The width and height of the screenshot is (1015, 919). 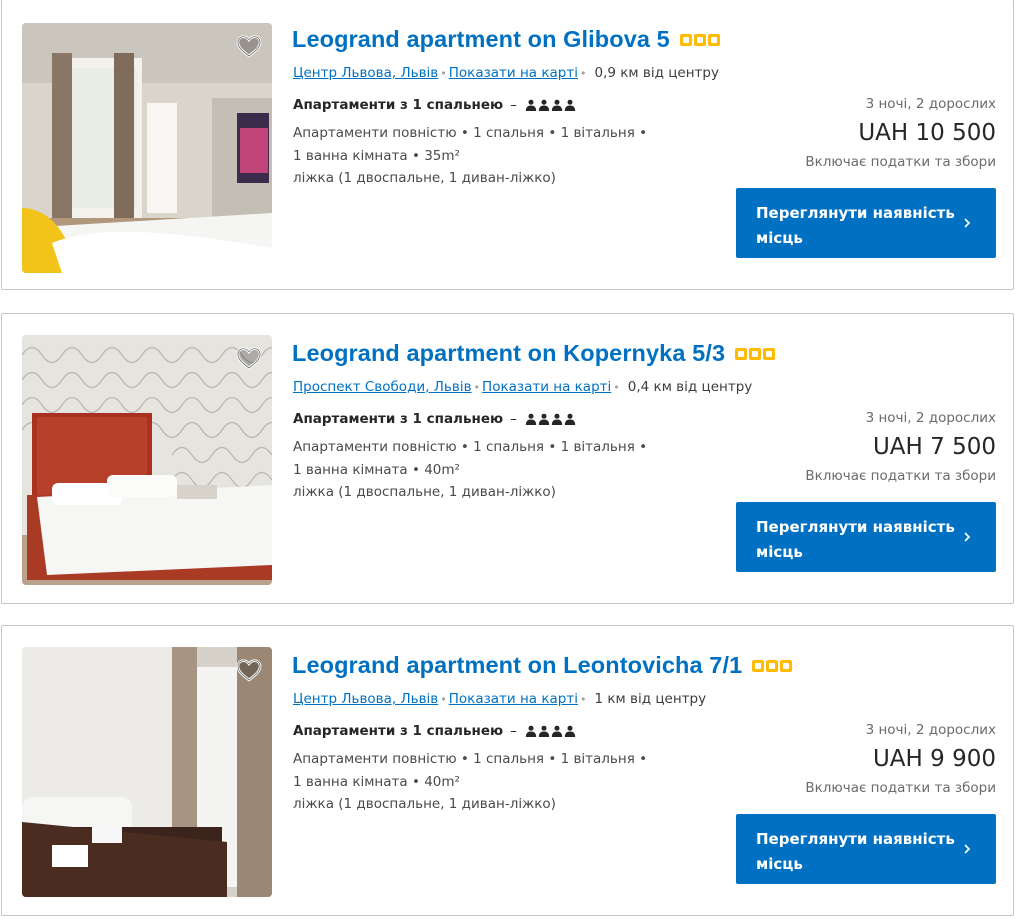 What do you see at coordinates (508, 353) in the screenshot?
I see `property-title: Leogrand apartment on Kopernyka 5/3` at bounding box center [508, 353].